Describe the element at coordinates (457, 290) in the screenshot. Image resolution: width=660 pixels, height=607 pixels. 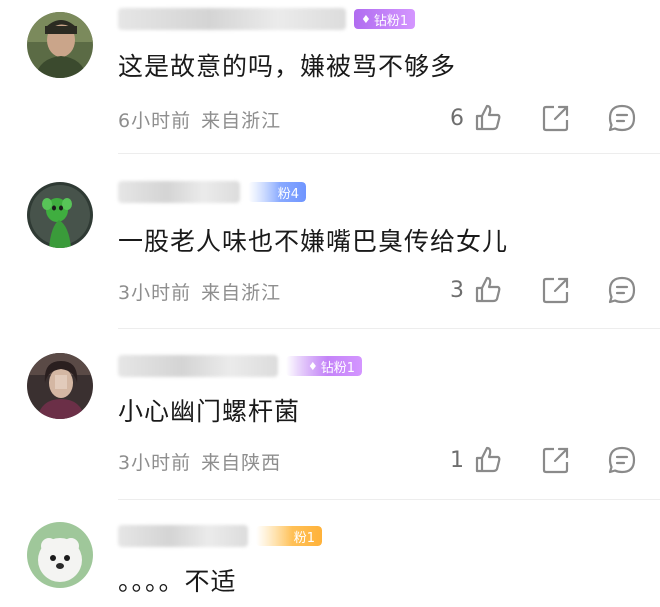
I see `like-count: 3` at that location.